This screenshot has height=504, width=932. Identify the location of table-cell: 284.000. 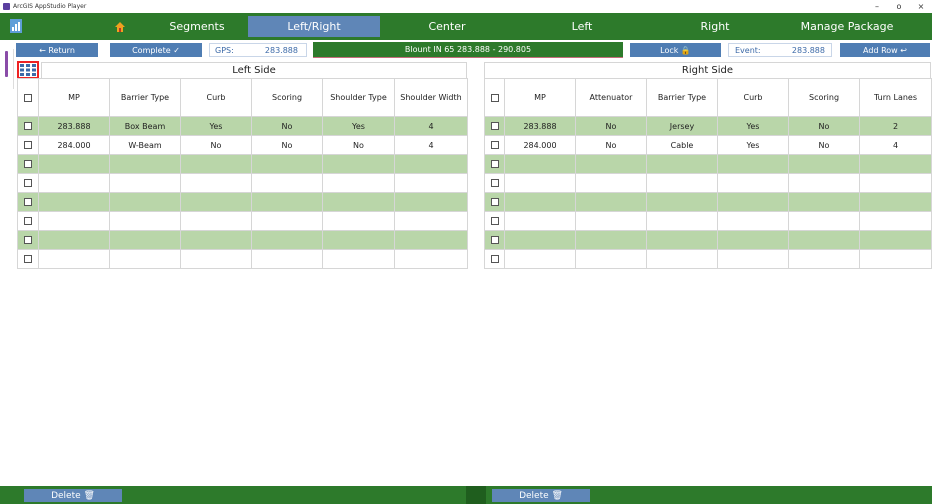
(74, 145).